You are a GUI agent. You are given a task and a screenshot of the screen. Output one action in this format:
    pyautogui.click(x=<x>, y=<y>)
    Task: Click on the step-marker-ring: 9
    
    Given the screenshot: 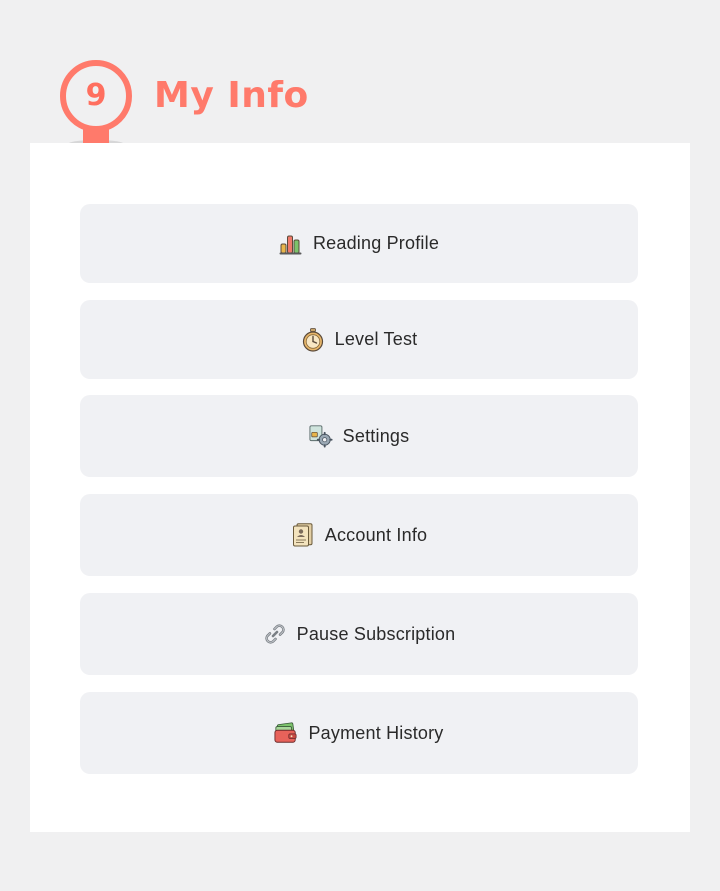 What is the action you would take?
    pyautogui.click(x=96, y=96)
    